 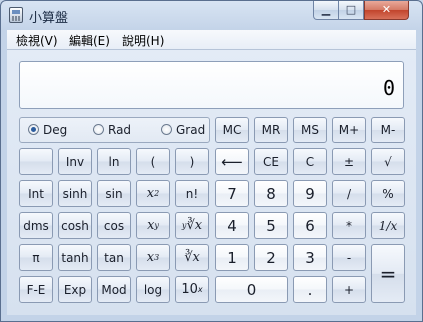 I want to click on minimize-icon: ▁, so click(x=326, y=9).